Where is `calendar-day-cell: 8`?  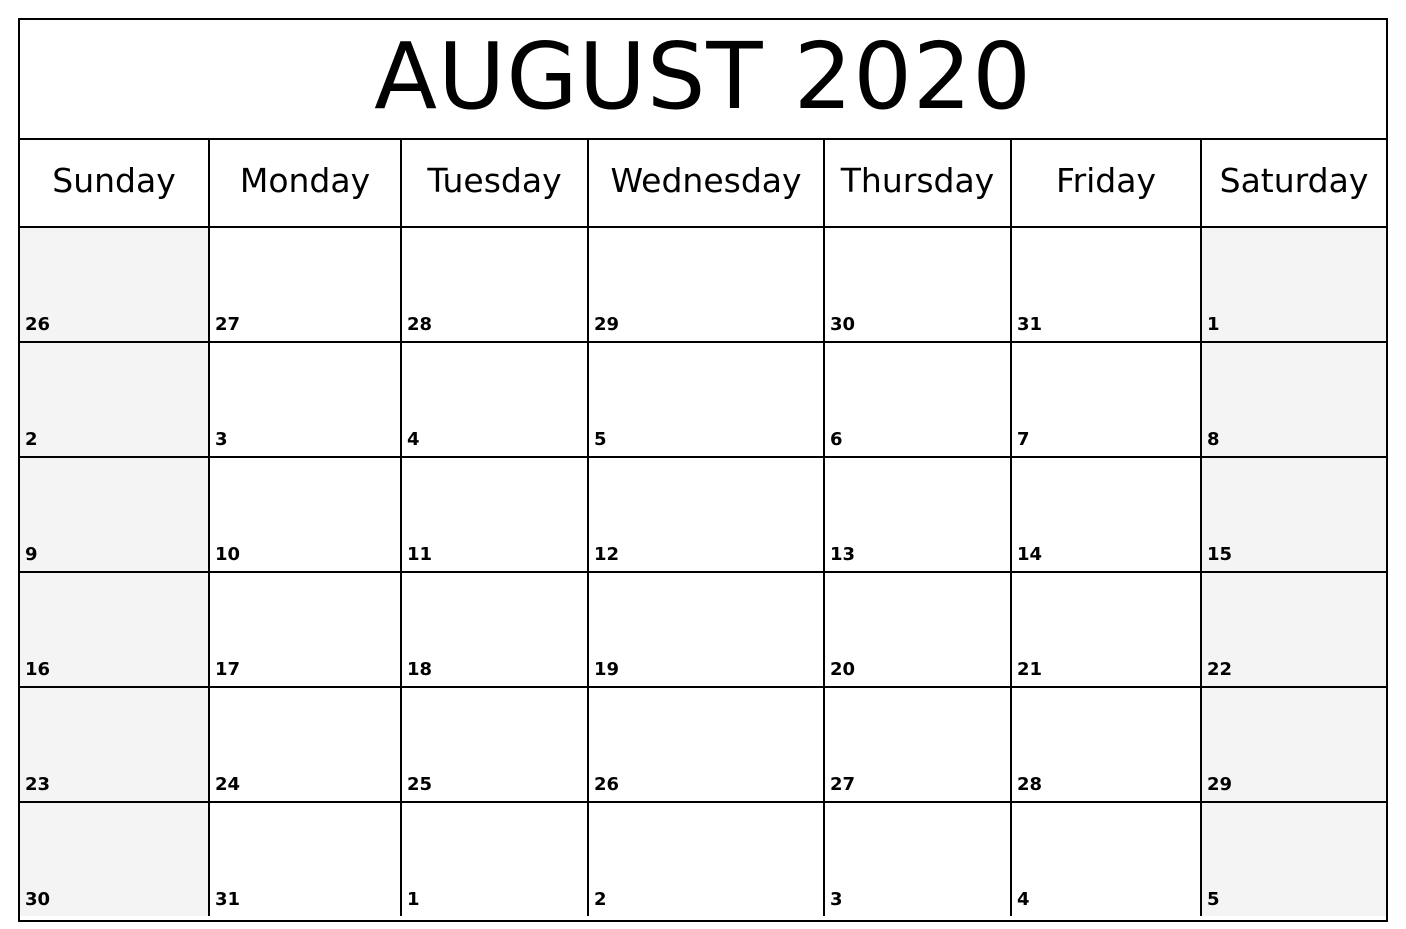 calendar-day-cell: 8 is located at coordinates (1294, 399).